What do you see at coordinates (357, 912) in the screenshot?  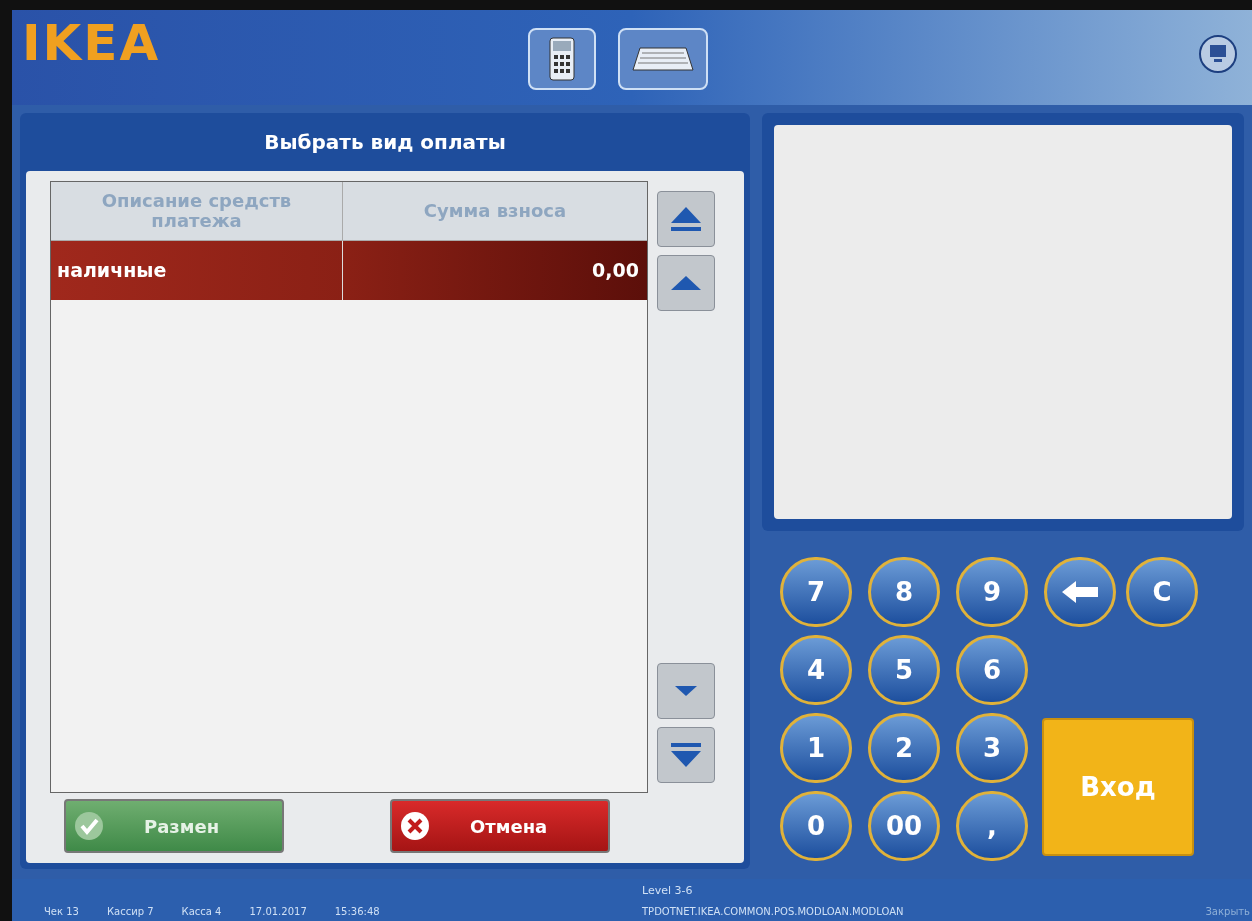 I see `status-item: 15:36:48` at bounding box center [357, 912].